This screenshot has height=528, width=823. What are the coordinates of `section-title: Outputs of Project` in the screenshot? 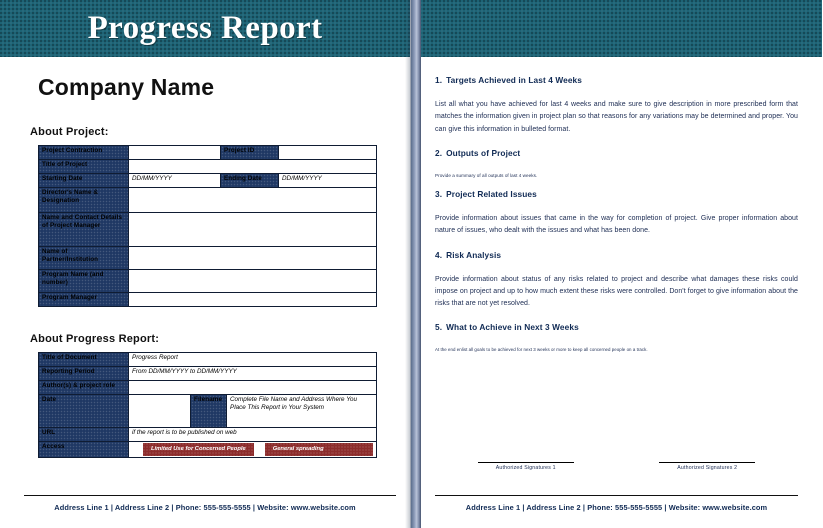 It's located at (483, 152).